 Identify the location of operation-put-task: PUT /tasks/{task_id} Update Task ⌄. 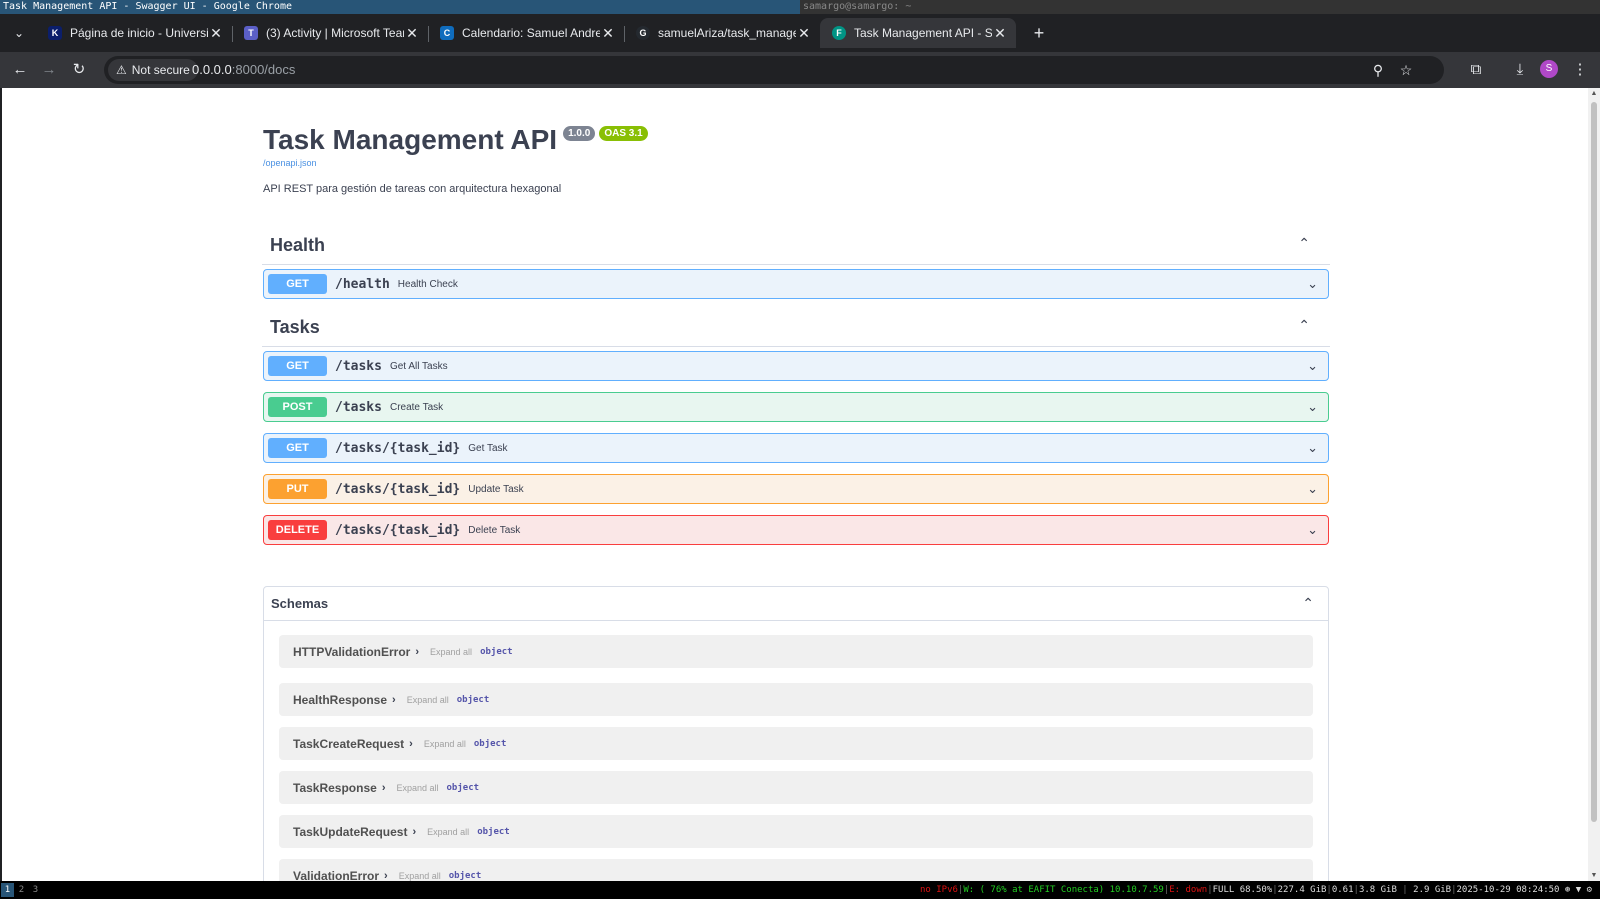
(796, 489).